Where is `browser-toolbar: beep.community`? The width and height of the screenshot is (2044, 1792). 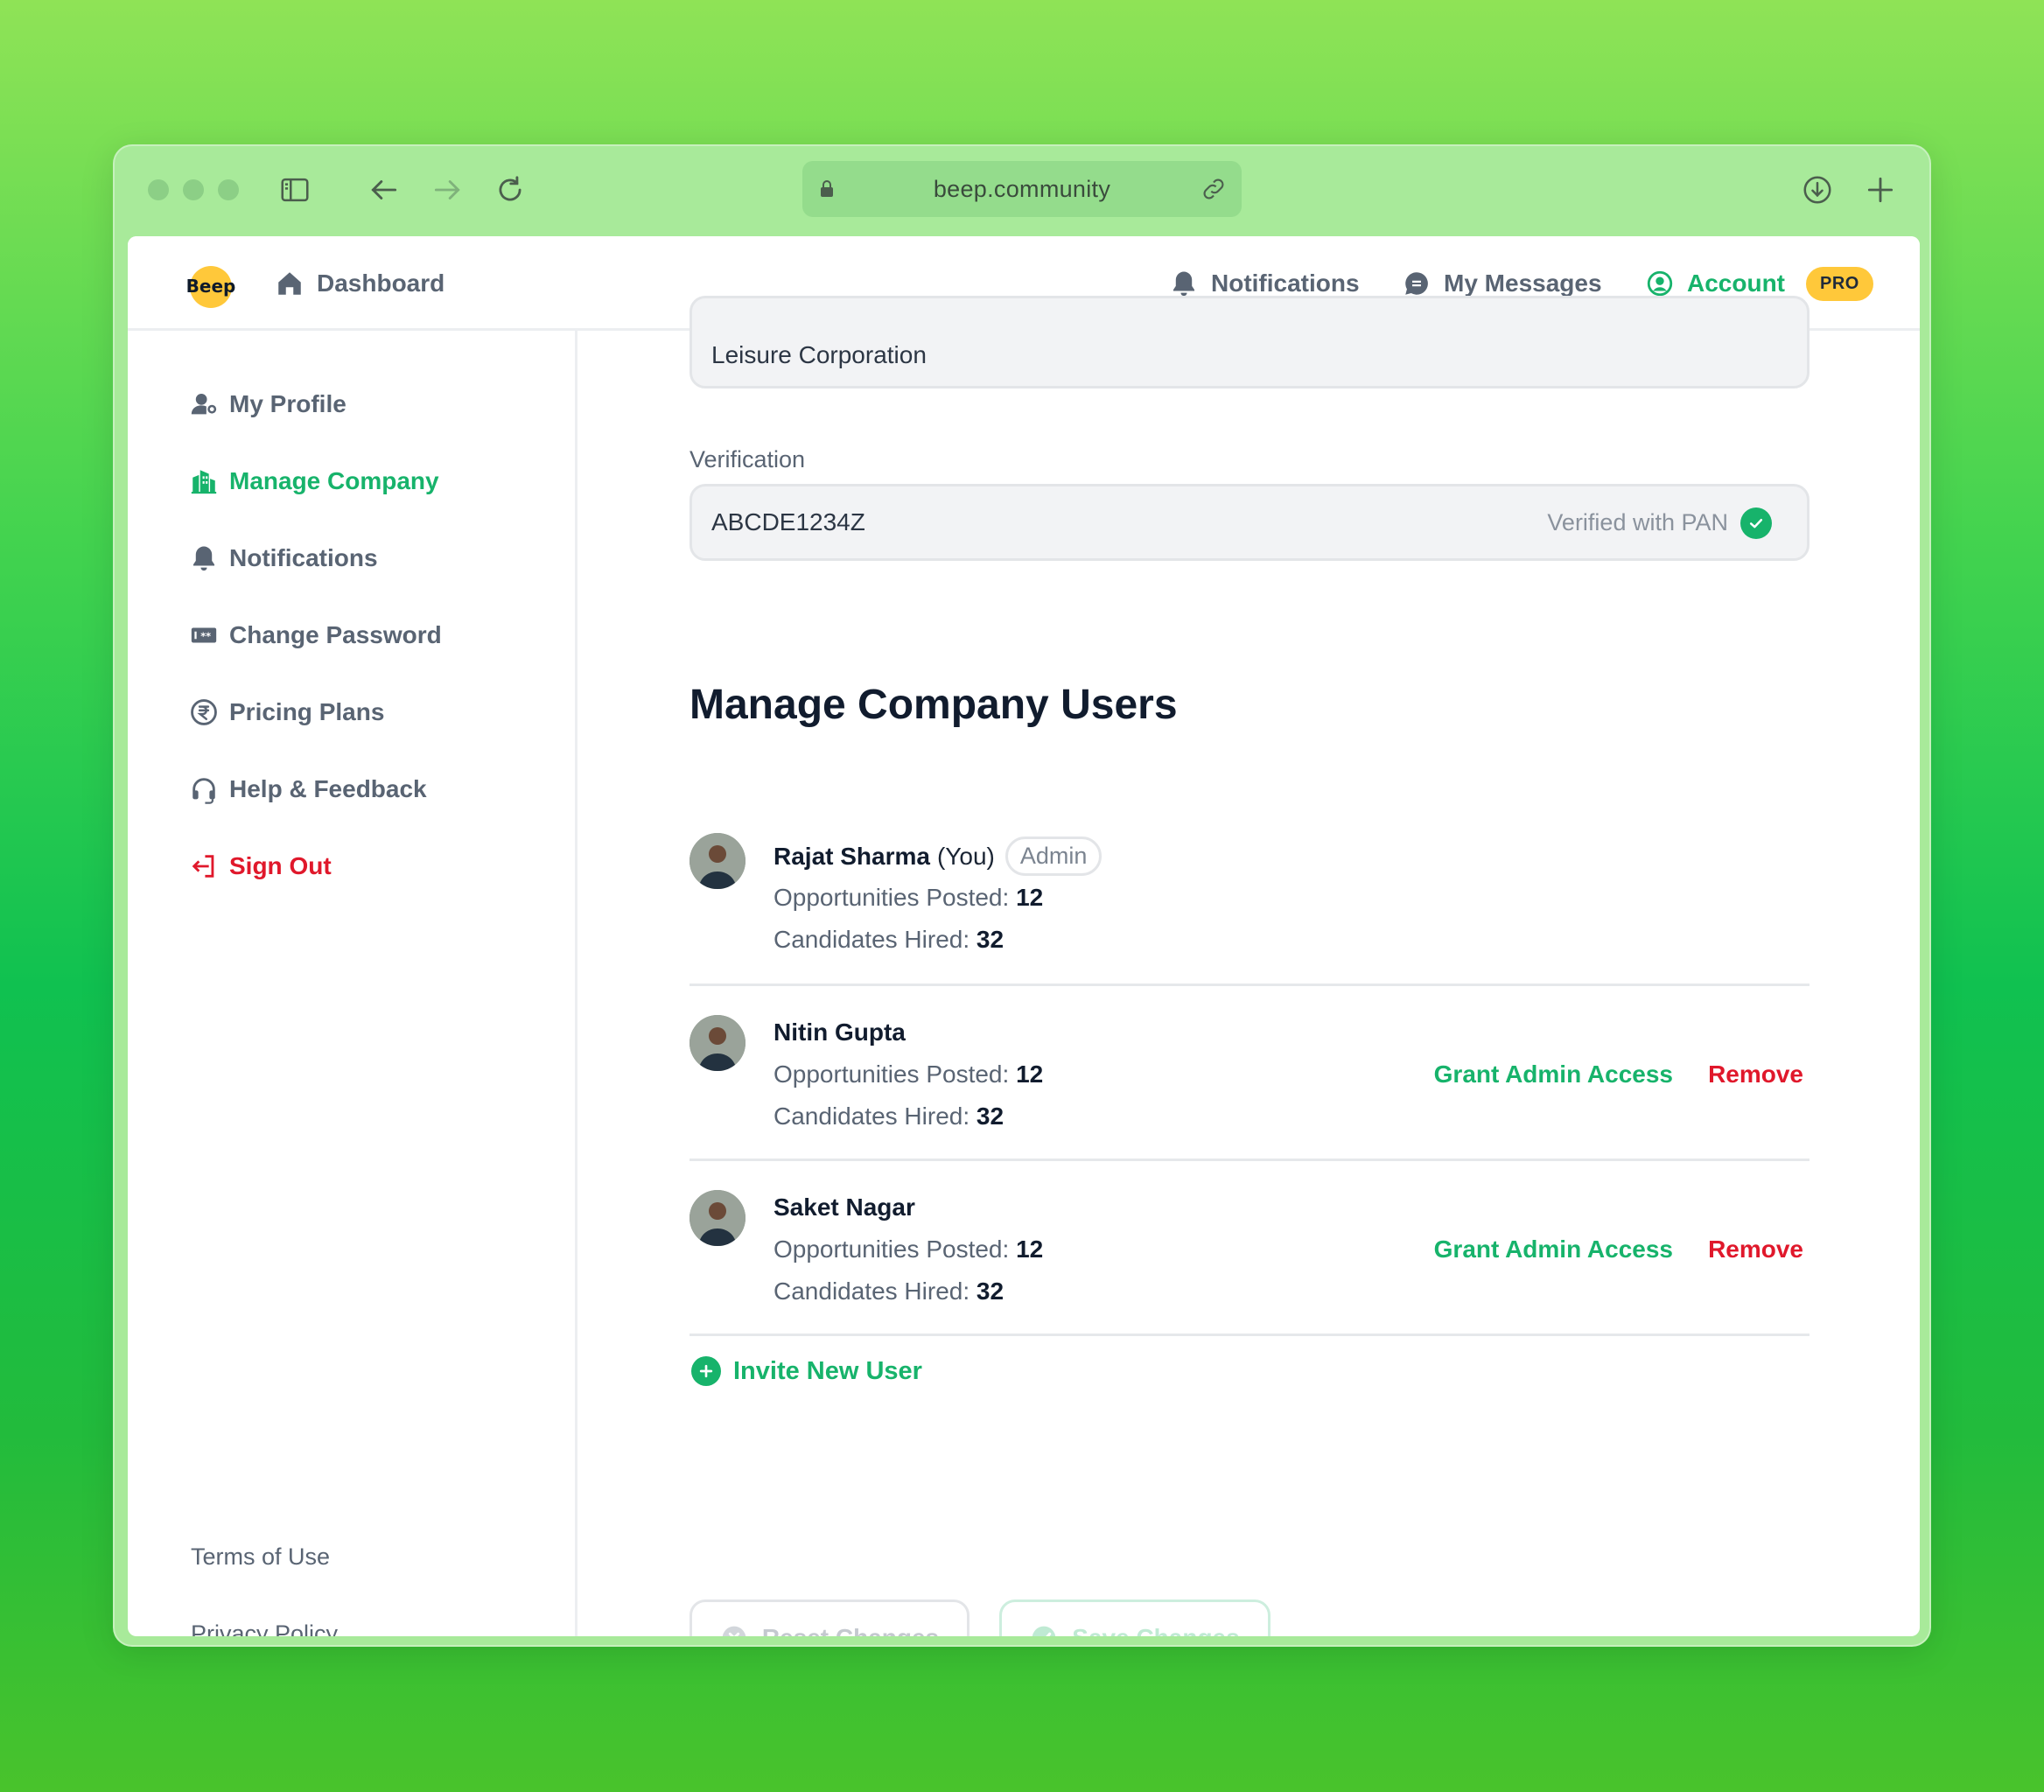
browser-toolbar: beep.community is located at coordinates (1022, 191).